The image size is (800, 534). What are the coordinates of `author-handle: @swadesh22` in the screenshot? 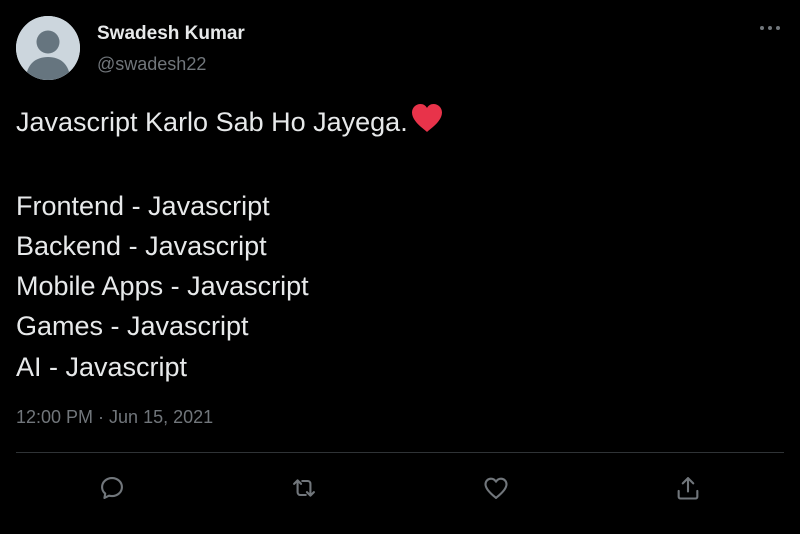 It's located at (171, 64).